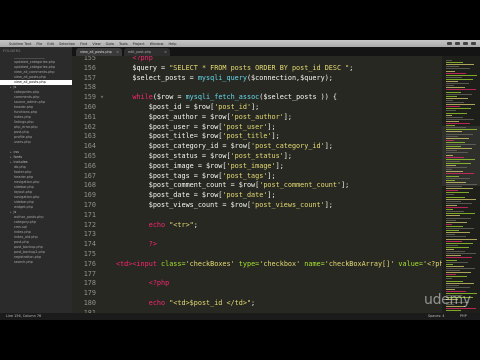  I want to click on menu-item: Find, so click(83, 44).